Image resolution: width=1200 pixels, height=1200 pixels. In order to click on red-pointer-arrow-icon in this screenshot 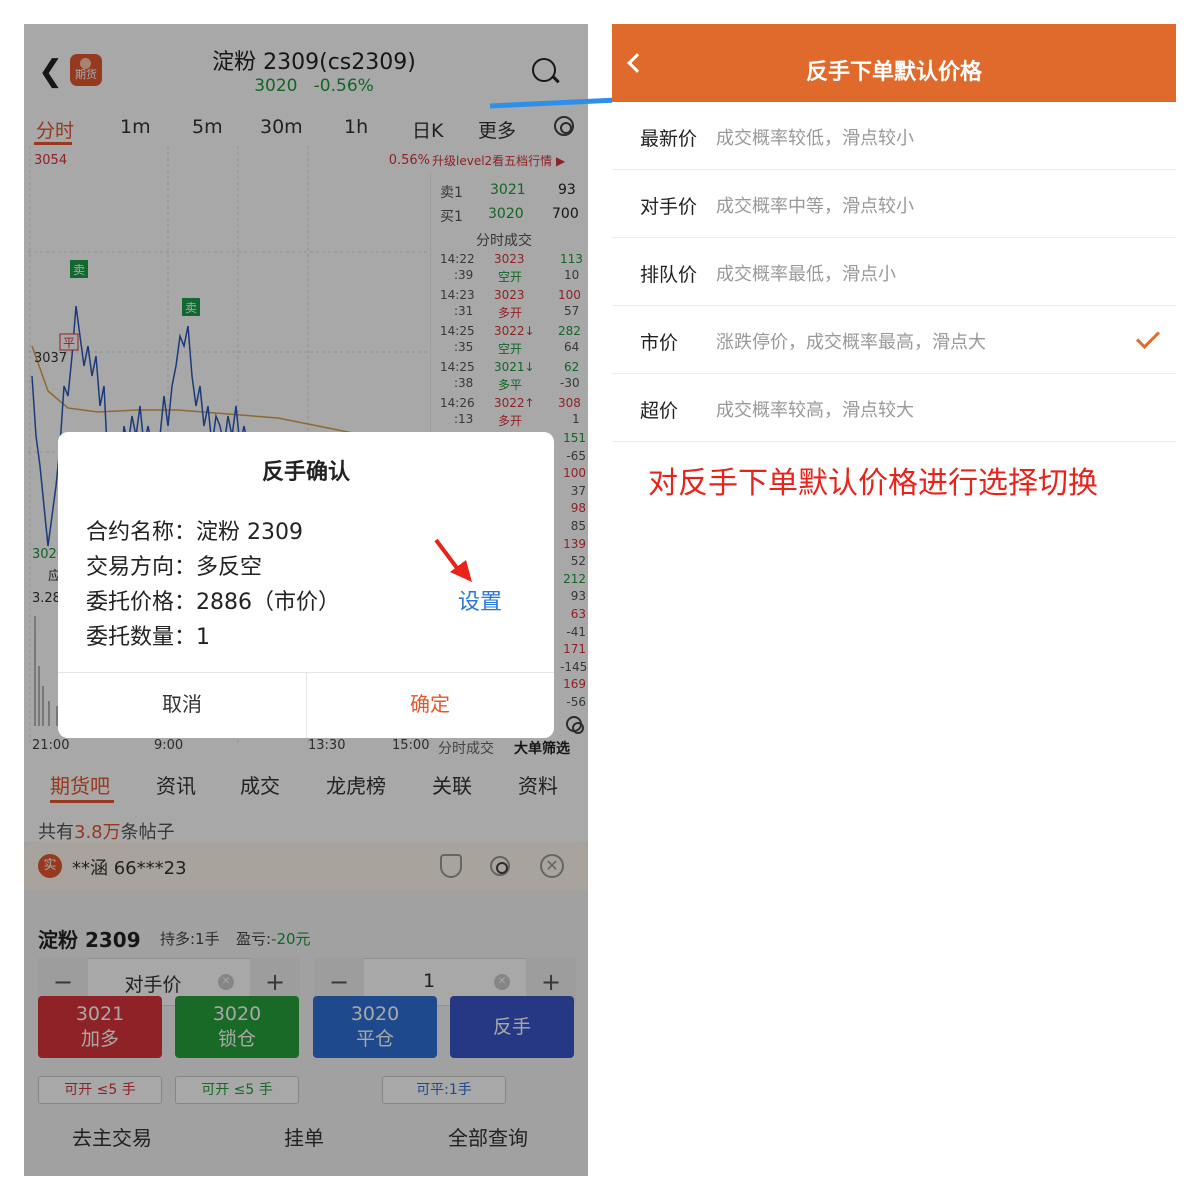, I will do `click(453, 560)`.